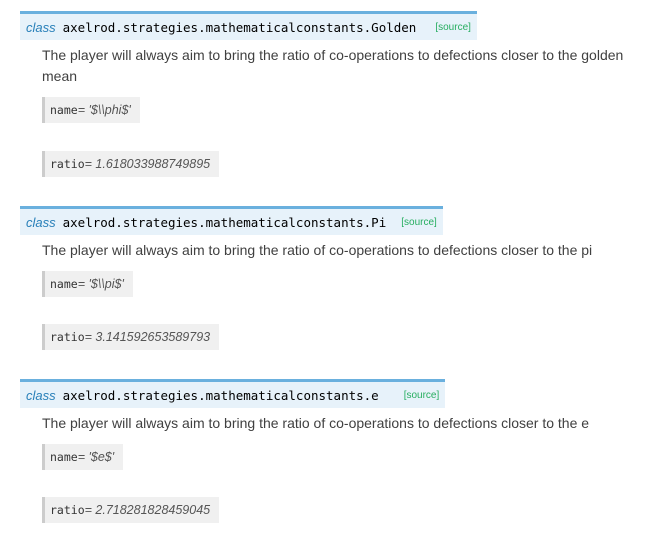 The height and width of the screenshot is (541, 649). Describe the element at coordinates (104, 110) in the screenshot. I see `attribute-value: = '$\\phi$'` at that location.